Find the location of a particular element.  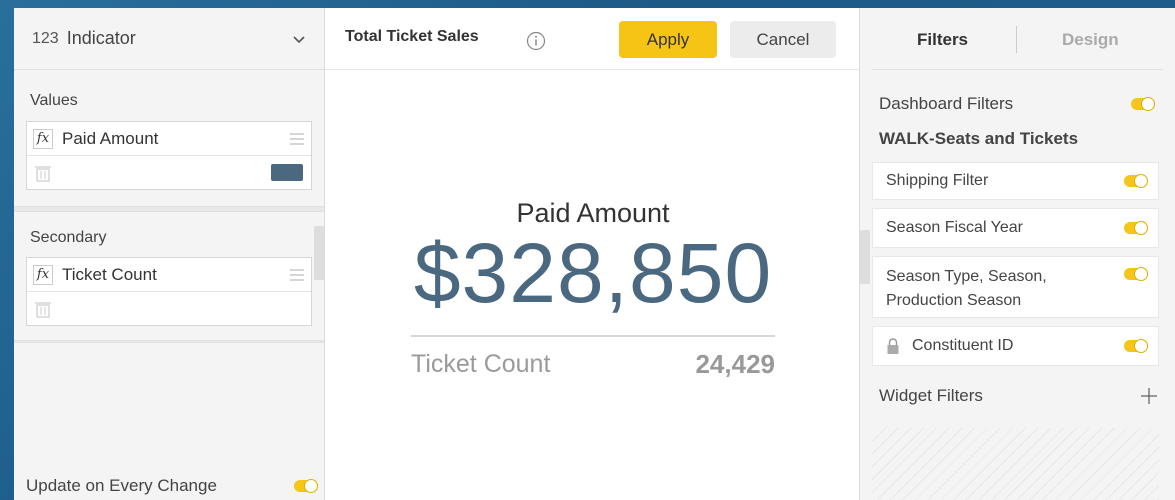

secondary-field-row: fx Ticket Count is located at coordinates (169, 275).